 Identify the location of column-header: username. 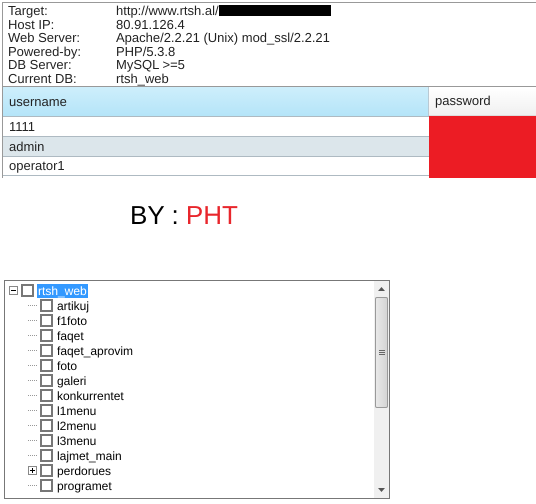
(216, 101).